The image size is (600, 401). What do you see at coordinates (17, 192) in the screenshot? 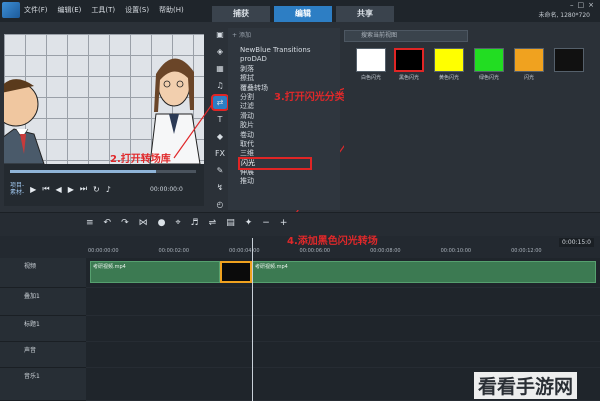
I see `mode-clip: 素材-` at bounding box center [17, 192].